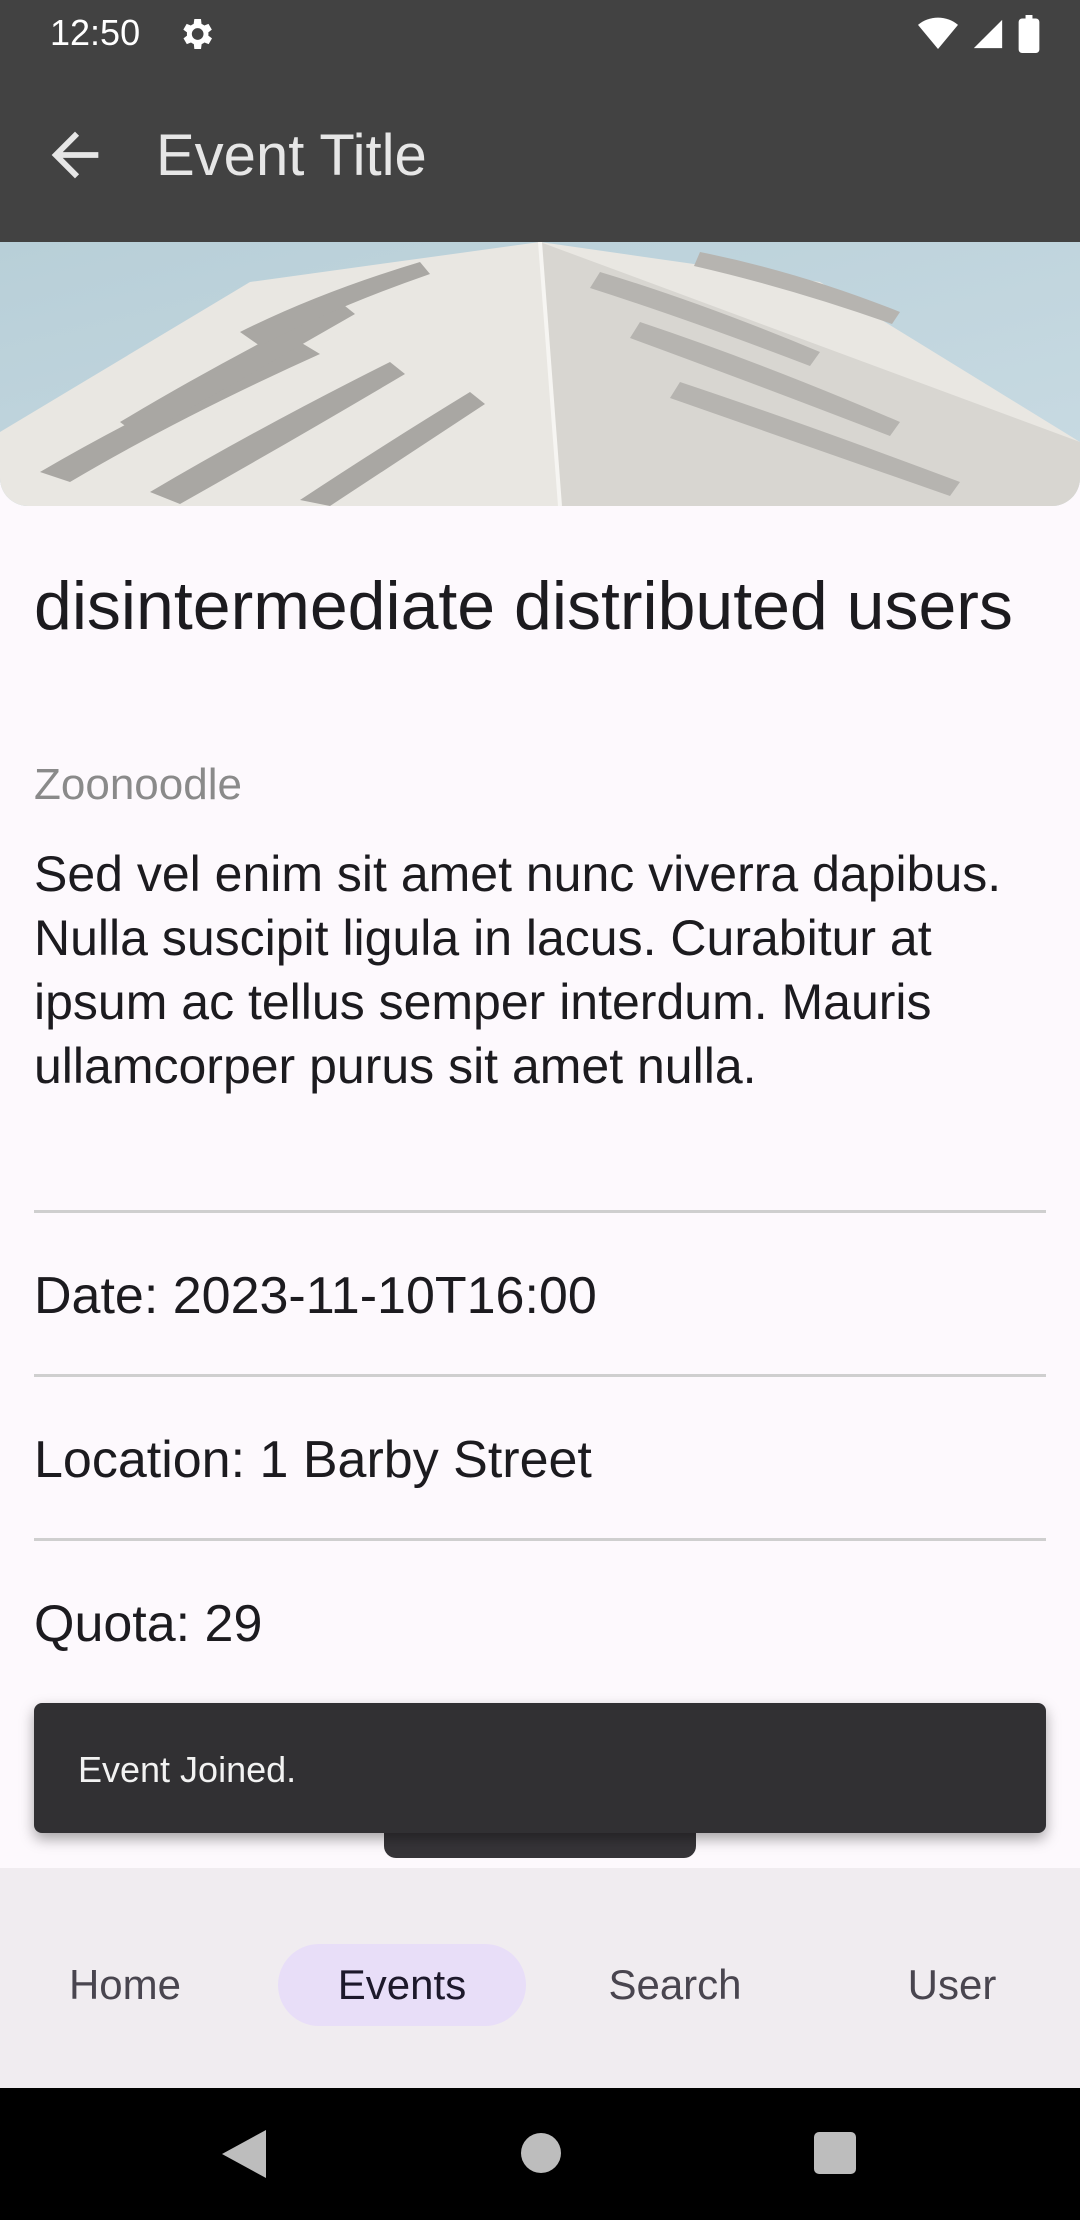 The image size is (1080, 2220). Describe the element at coordinates (148, 1624) in the screenshot. I see `event-quota: Quota: 29` at that location.